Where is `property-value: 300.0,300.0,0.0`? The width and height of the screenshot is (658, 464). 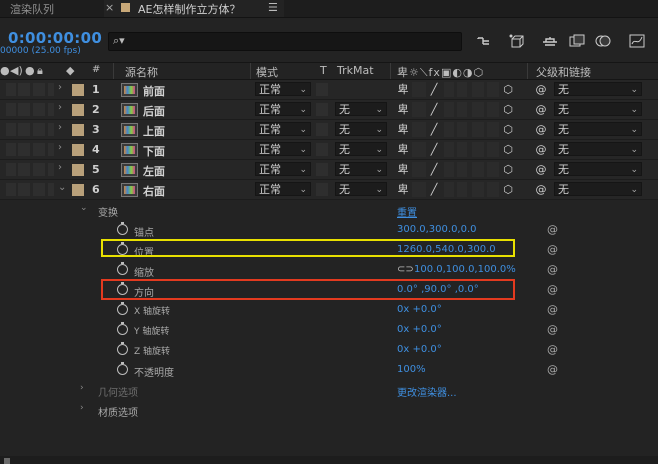 property-value: 300.0,300.0,0.0 is located at coordinates (437, 229).